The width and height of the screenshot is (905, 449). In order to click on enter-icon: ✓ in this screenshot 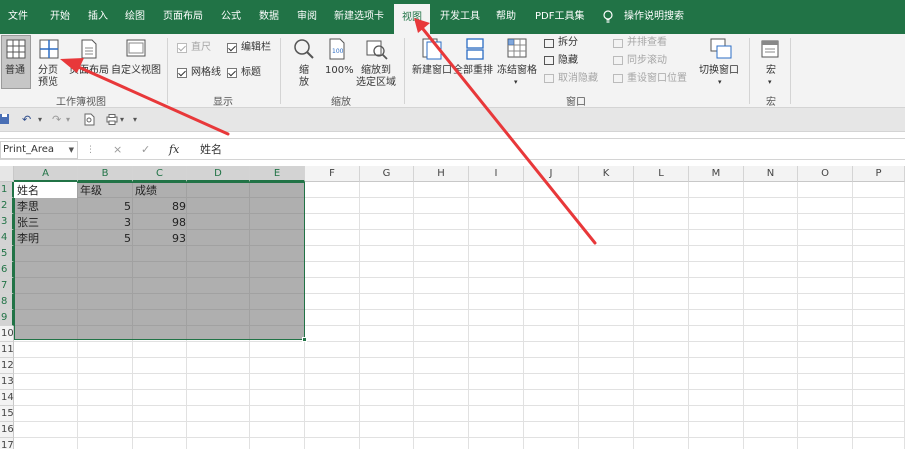, I will do `click(145, 150)`.